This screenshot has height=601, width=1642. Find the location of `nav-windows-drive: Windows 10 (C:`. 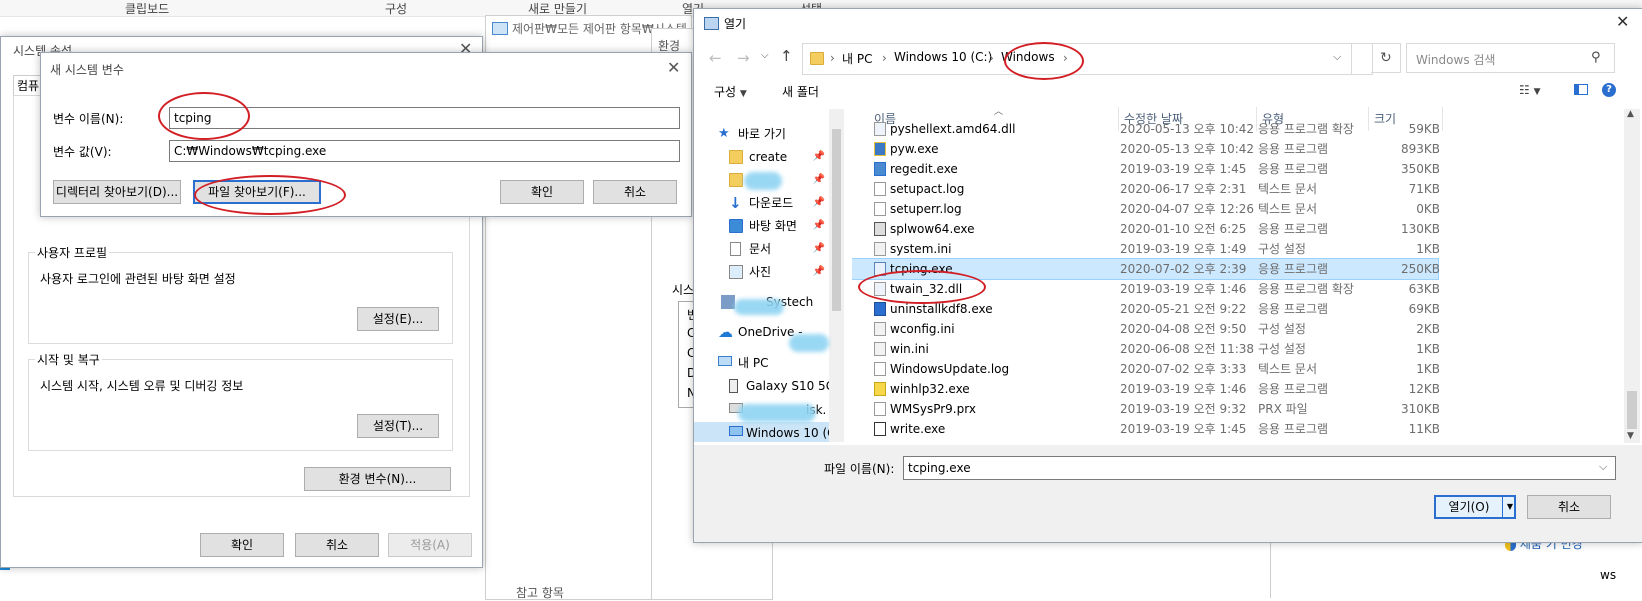

nav-windows-drive: Windows 10 (C: is located at coordinates (767, 432).